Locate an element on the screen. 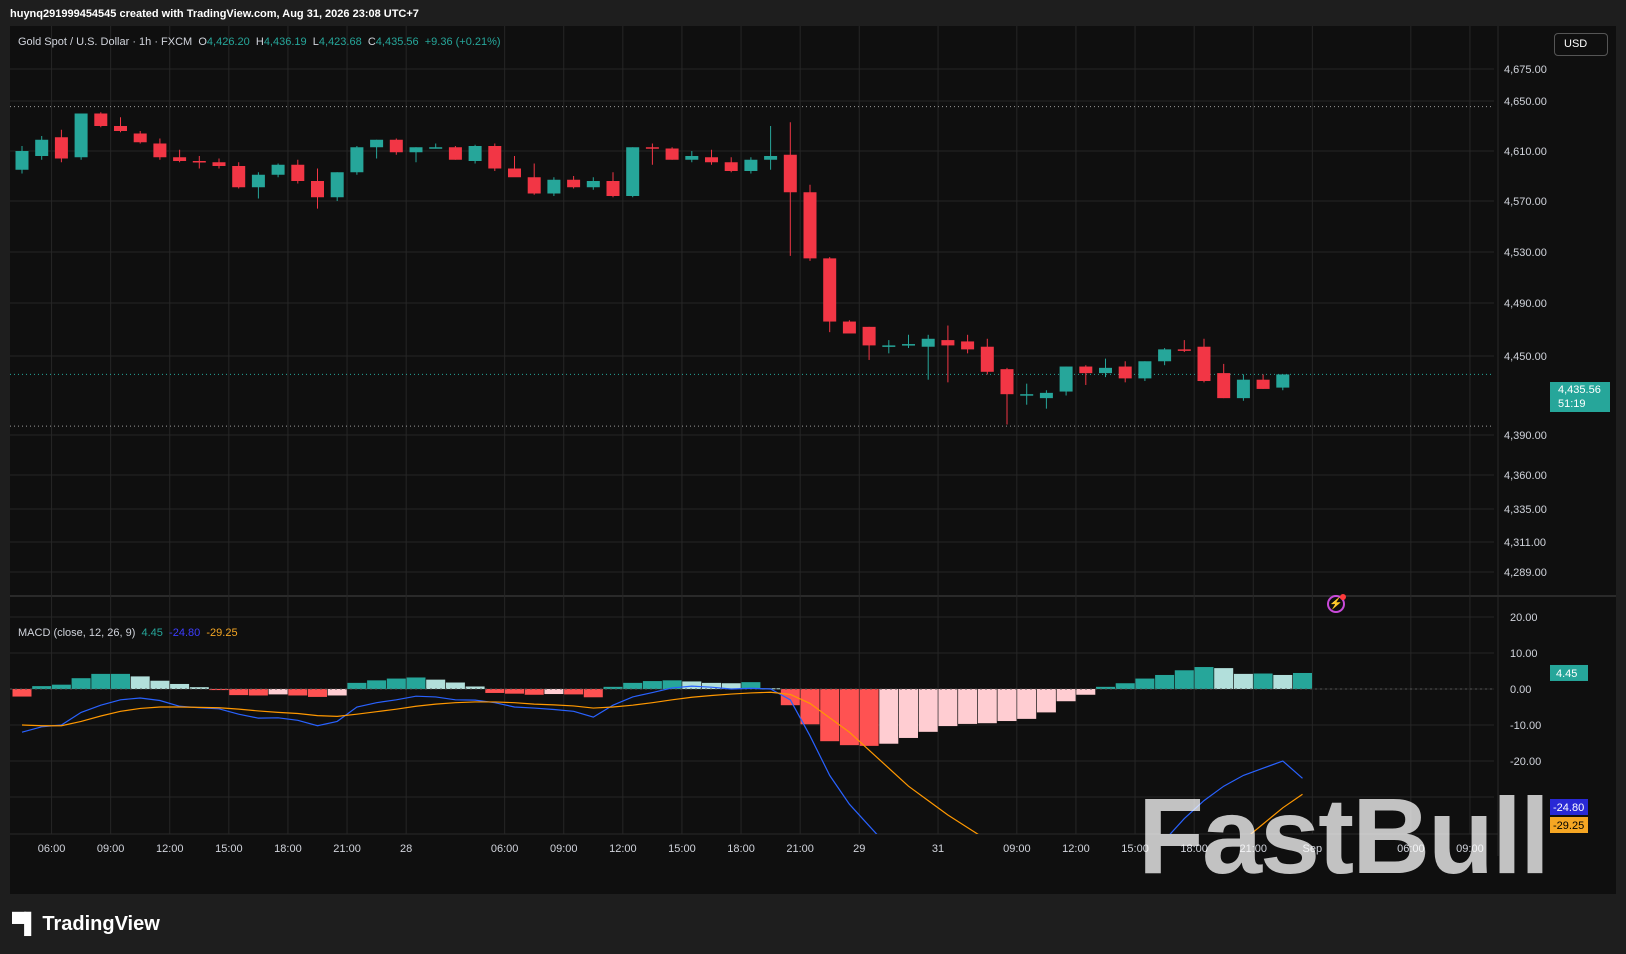 This screenshot has height=954, width=1626. signal-line-tag: -29.25 is located at coordinates (1568, 826).